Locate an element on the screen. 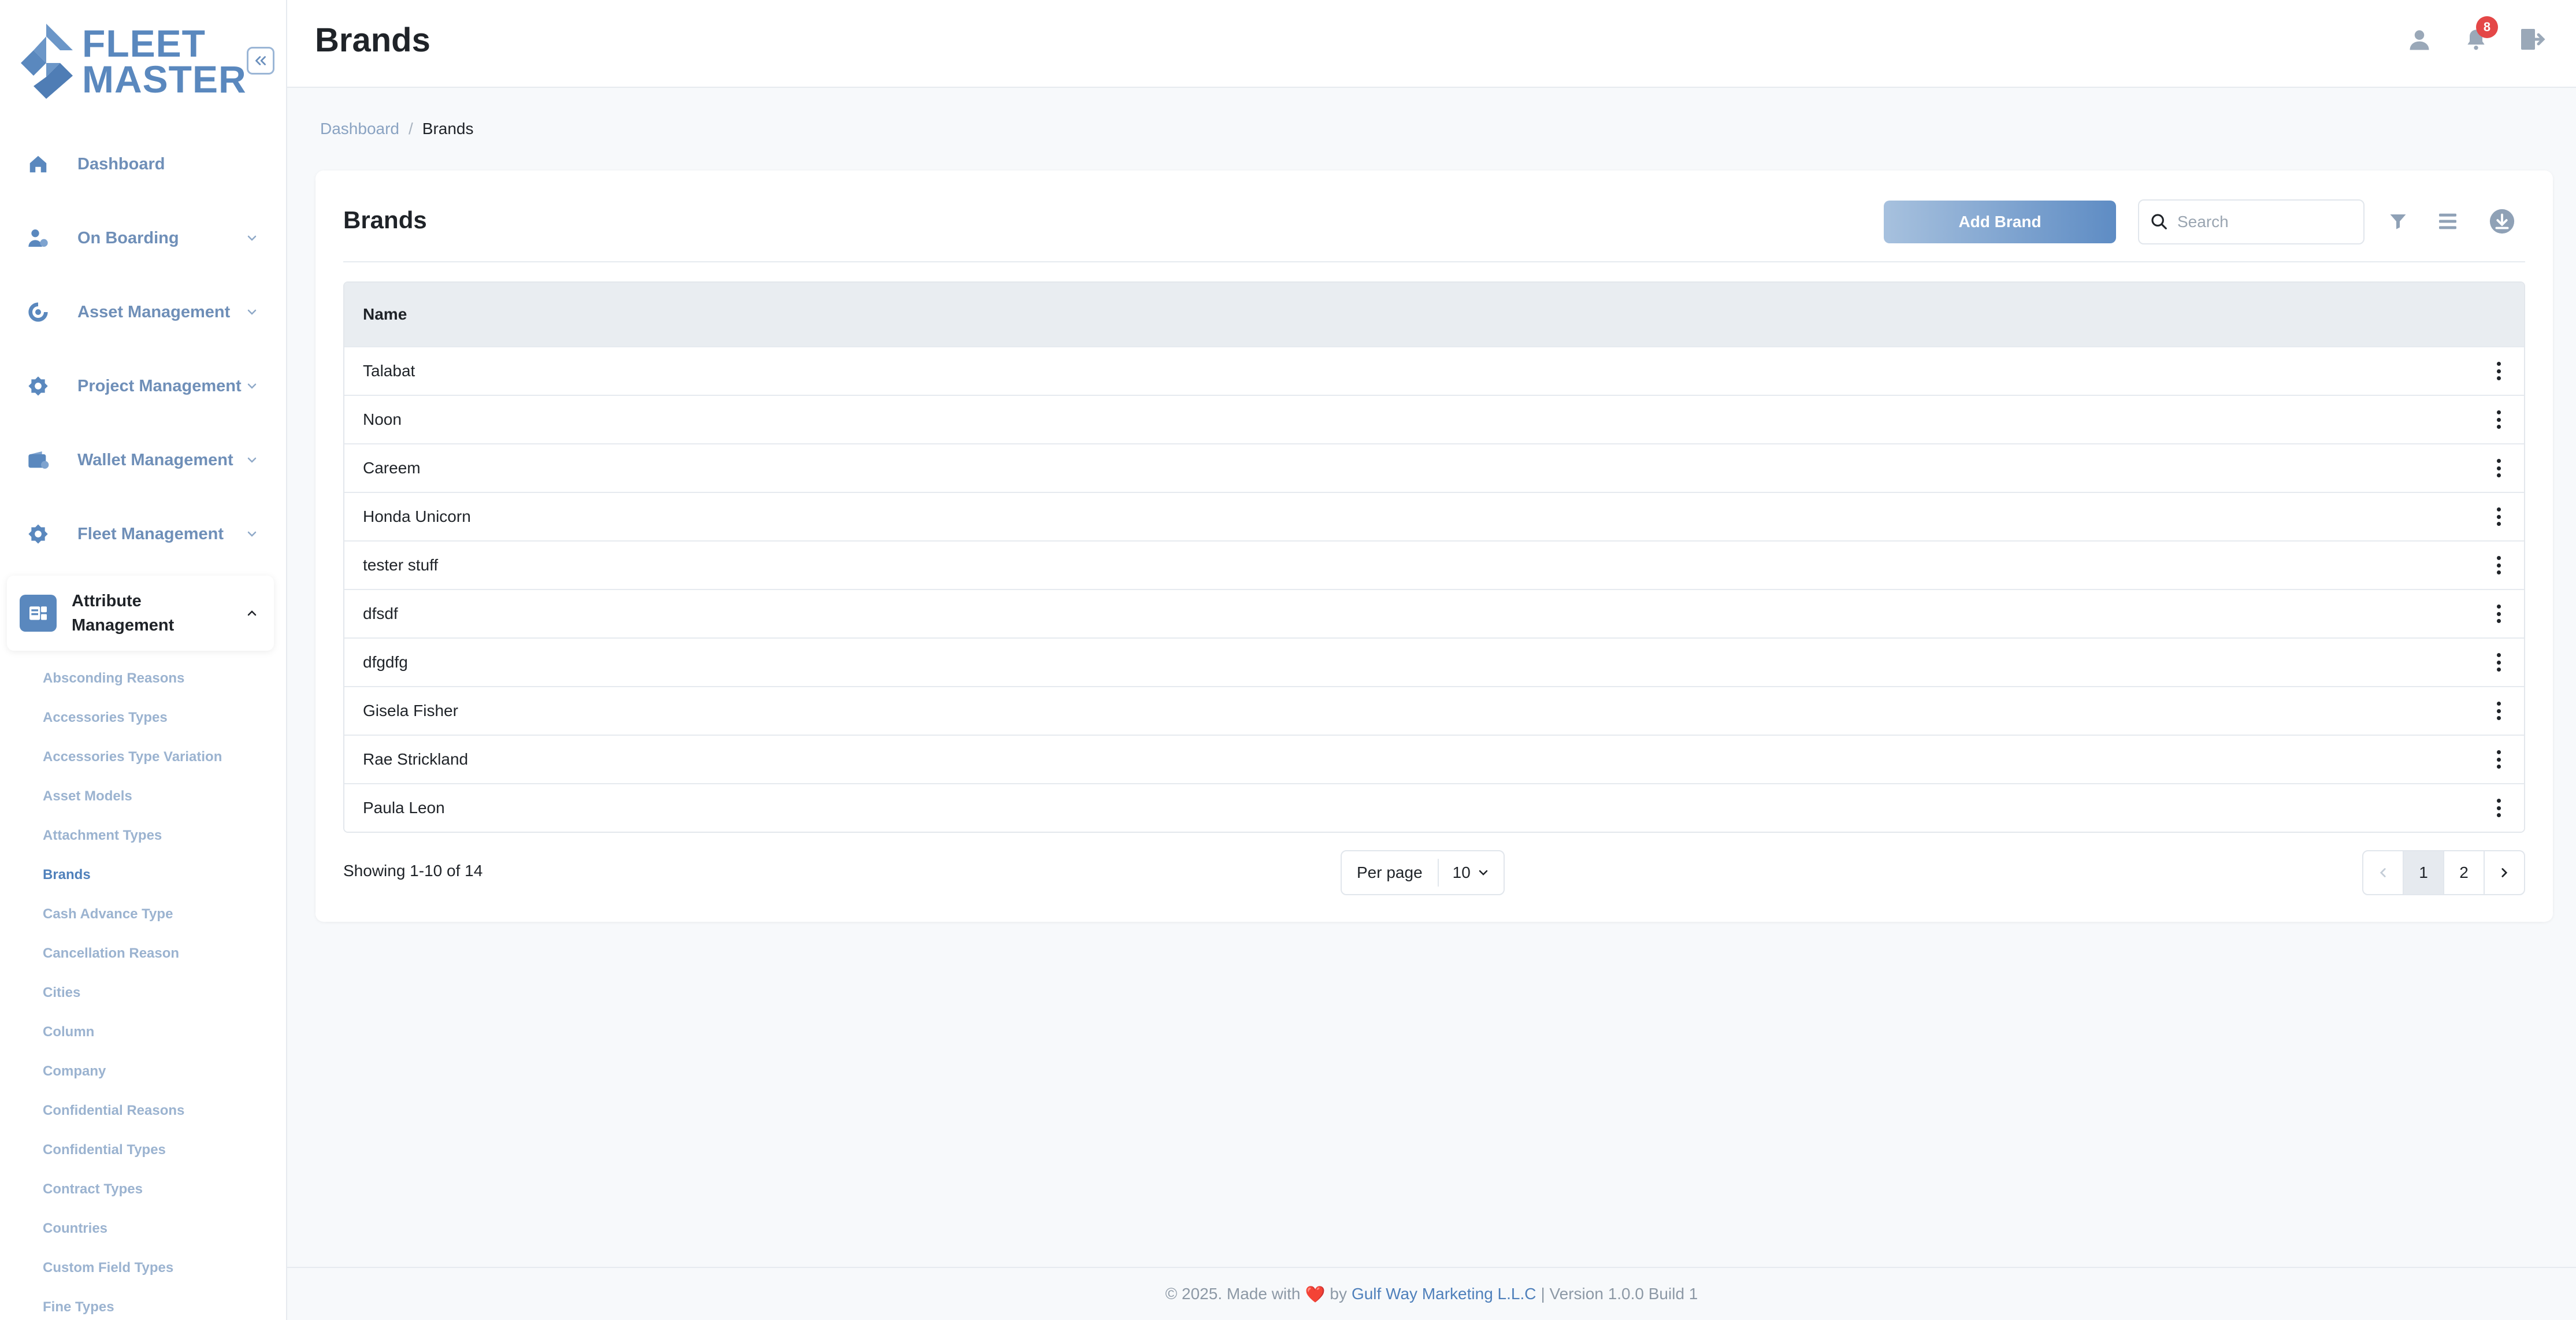  per-page-label: Per page is located at coordinates (1391, 873).